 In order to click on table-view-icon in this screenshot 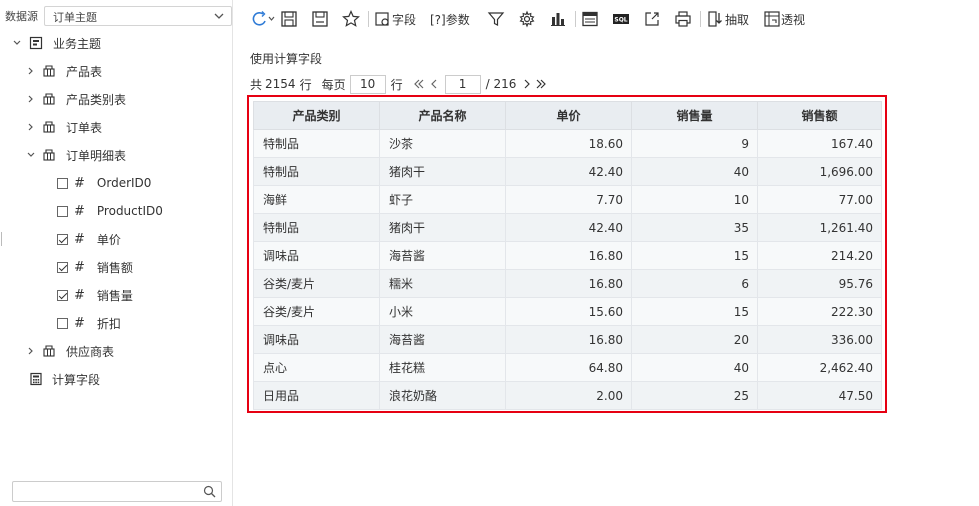, I will do `click(590, 19)`.